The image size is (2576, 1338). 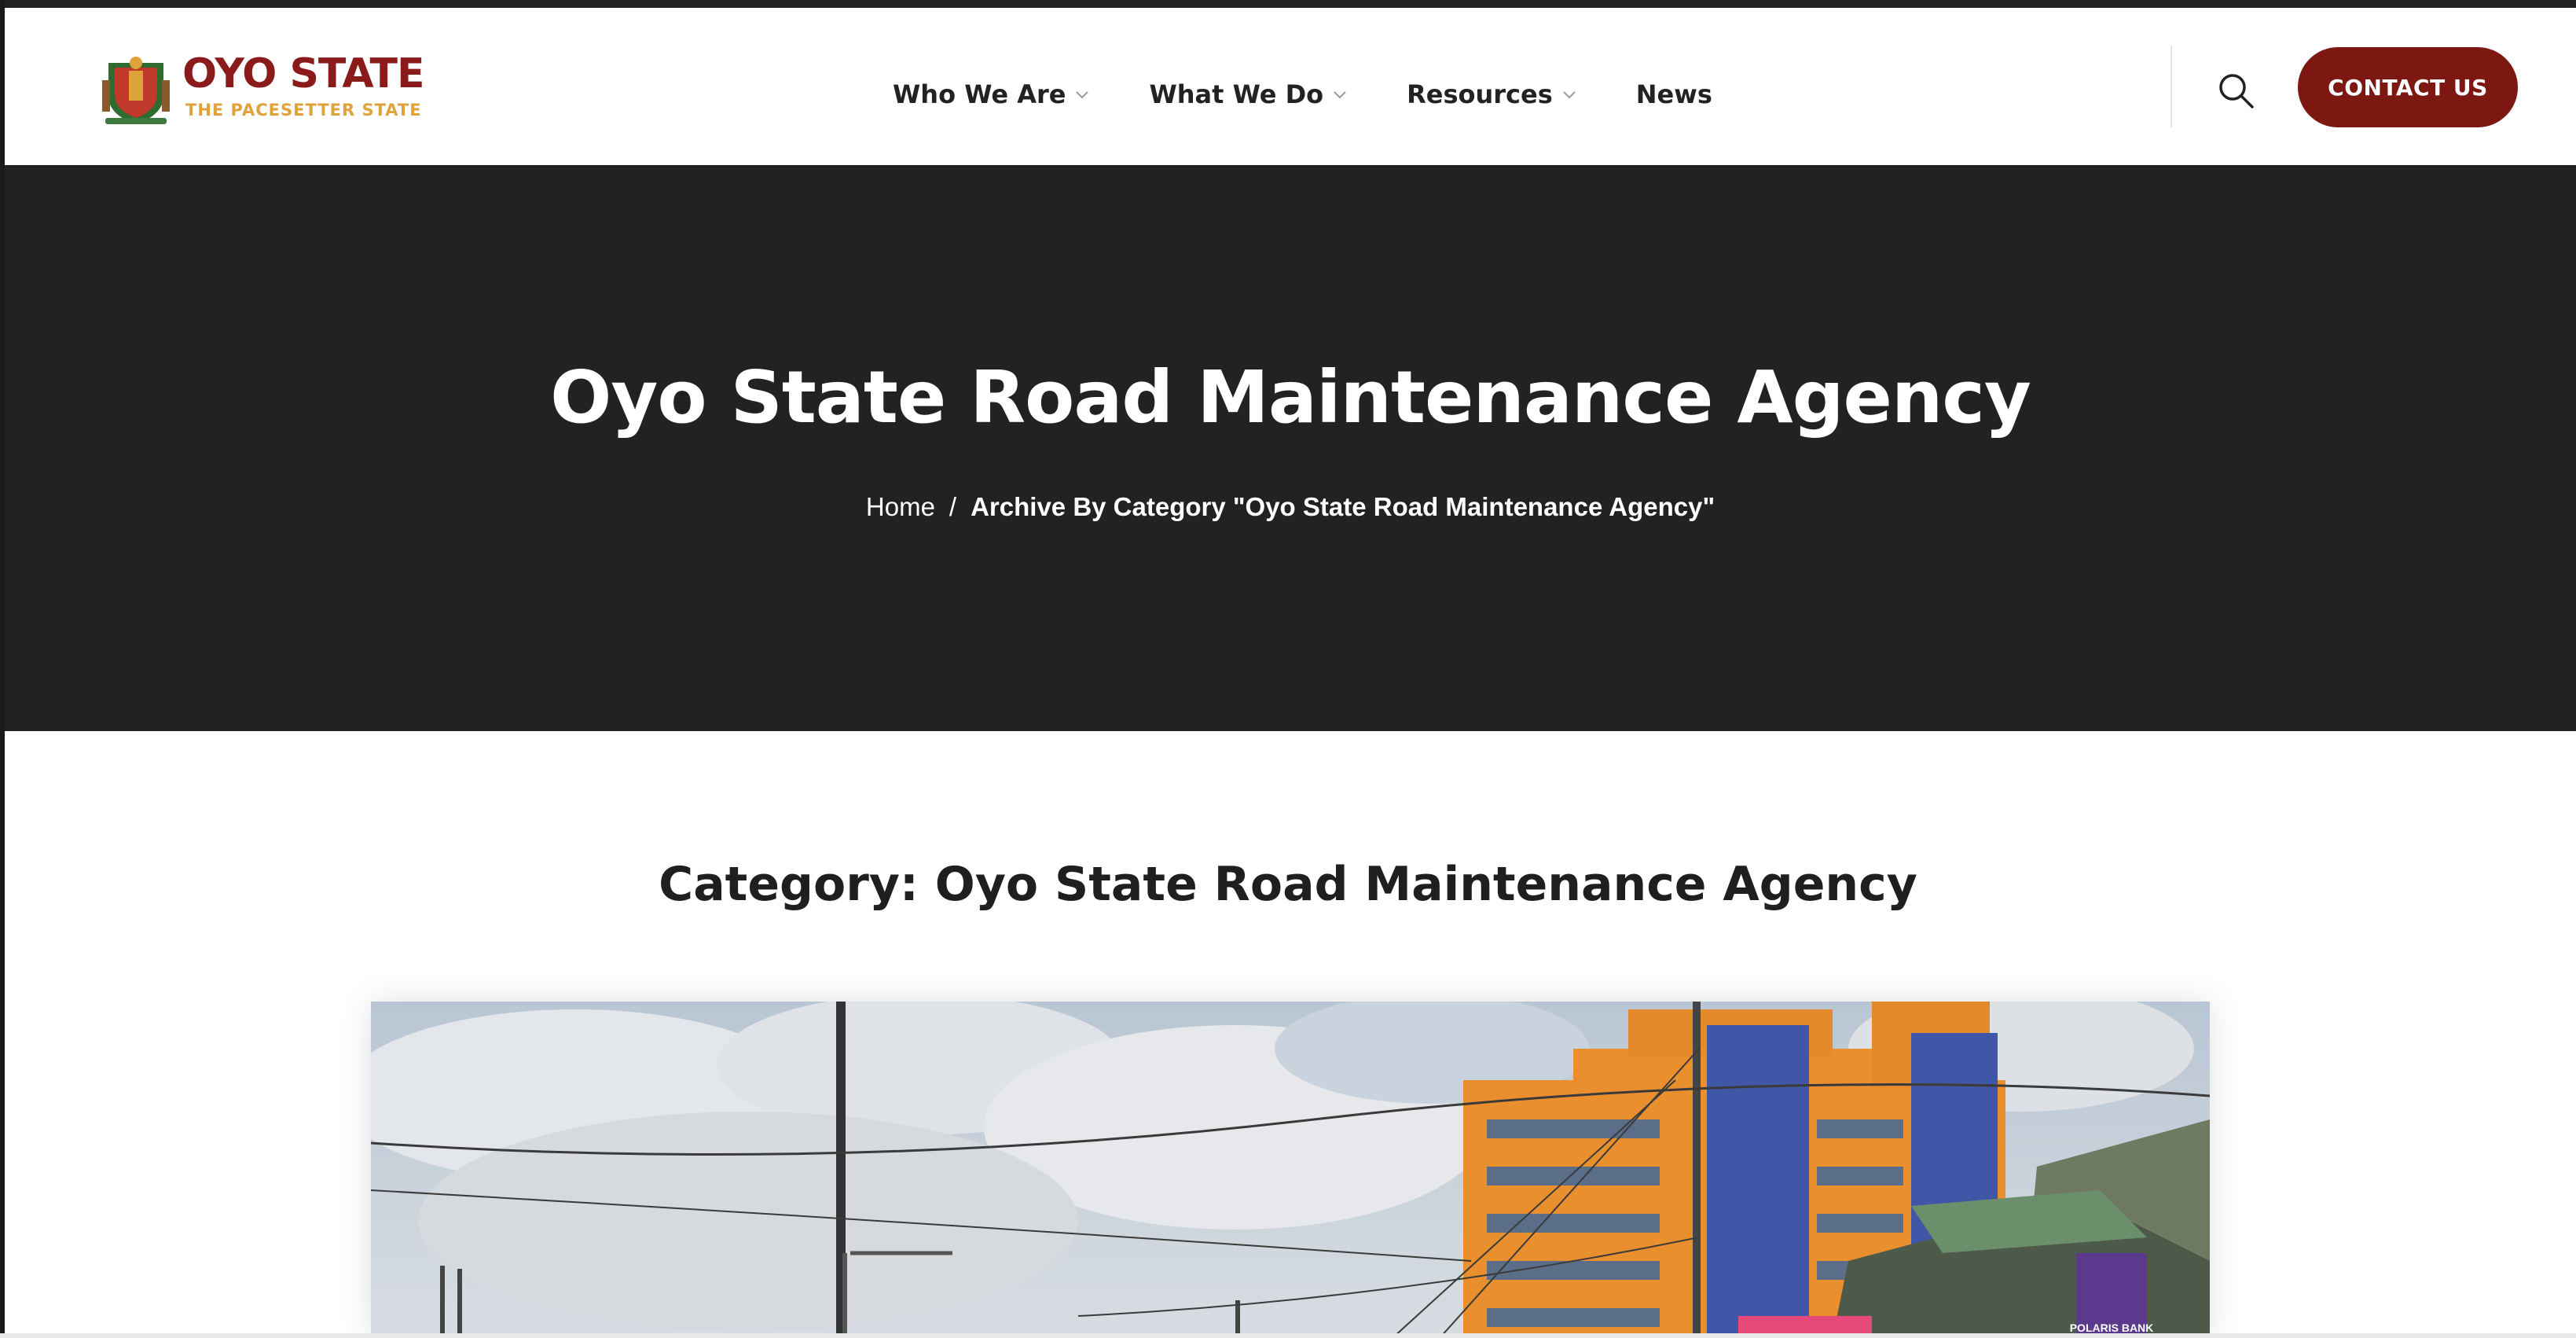 I want to click on site-logo: OYO STATE THE PACESETTER STATE, so click(x=262, y=89).